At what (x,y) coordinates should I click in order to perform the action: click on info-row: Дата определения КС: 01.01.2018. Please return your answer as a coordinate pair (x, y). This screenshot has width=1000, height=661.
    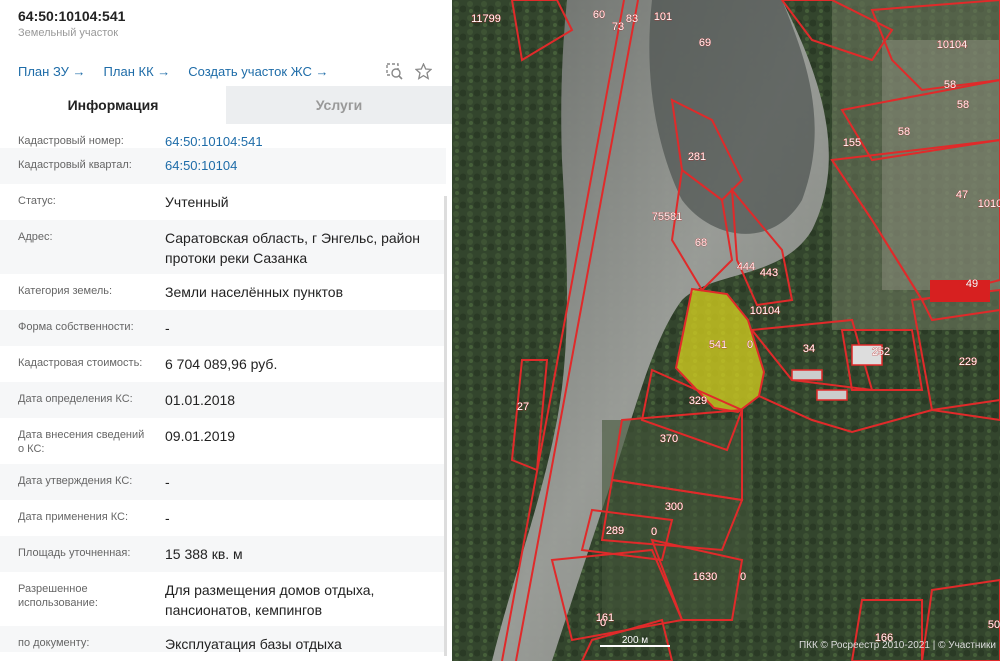
    Looking at the image, I should click on (223, 400).